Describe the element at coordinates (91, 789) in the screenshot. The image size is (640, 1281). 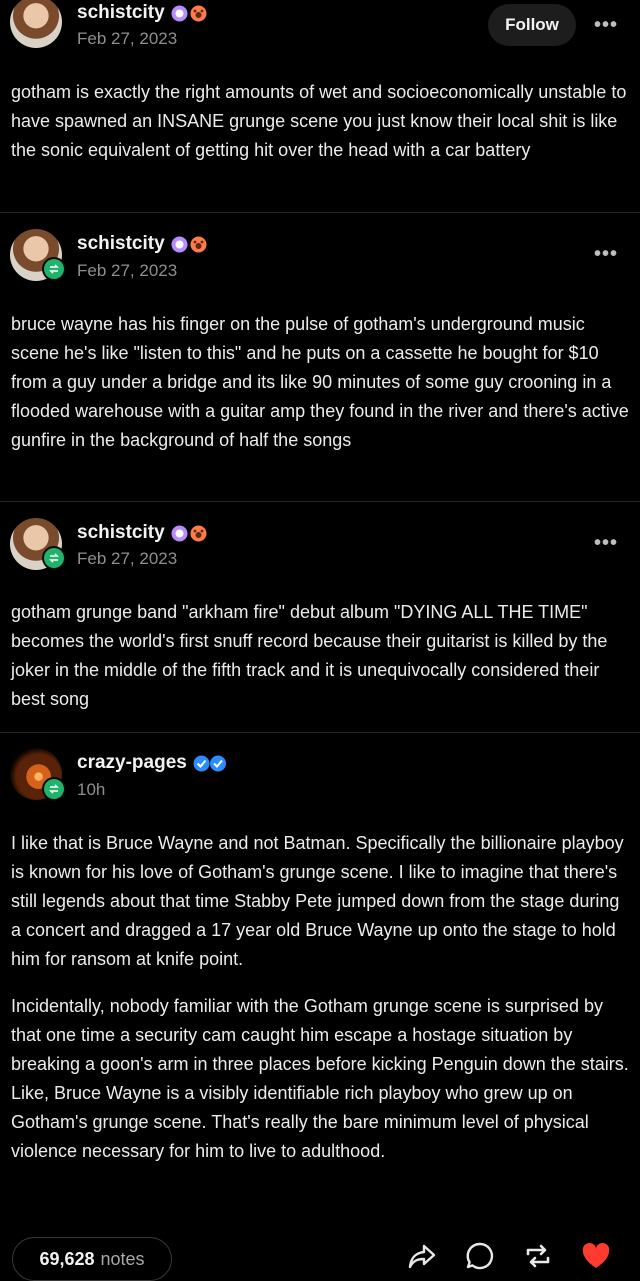
I see `post-date: 10h` at that location.